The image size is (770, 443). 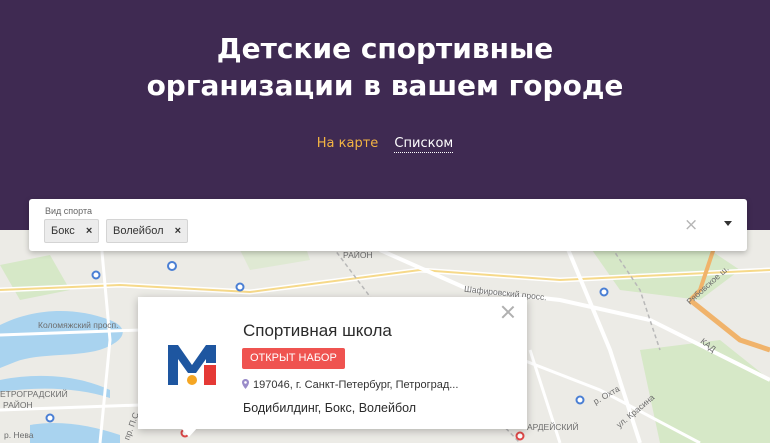 What do you see at coordinates (78, 325) in the screenshot?
I see `map-label-kolomyazh: Коломяжский просп.` at bounding box center [78, 325].